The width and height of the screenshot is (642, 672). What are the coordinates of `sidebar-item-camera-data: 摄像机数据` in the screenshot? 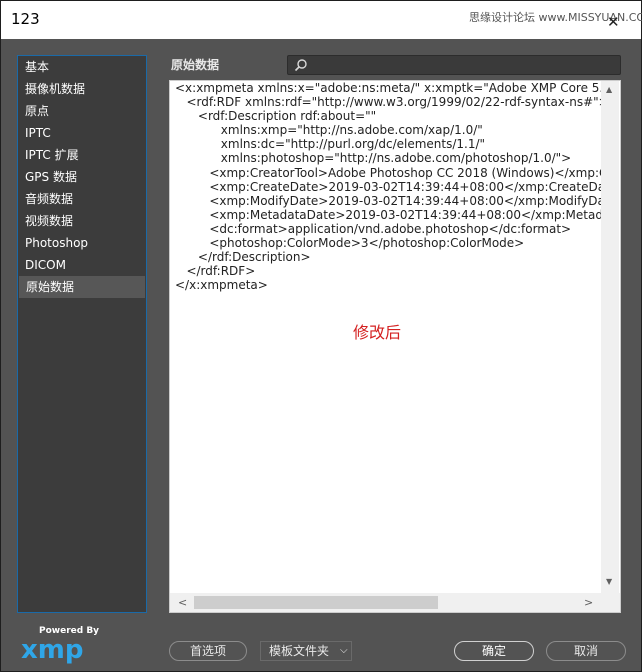 It's located at (82, 89).